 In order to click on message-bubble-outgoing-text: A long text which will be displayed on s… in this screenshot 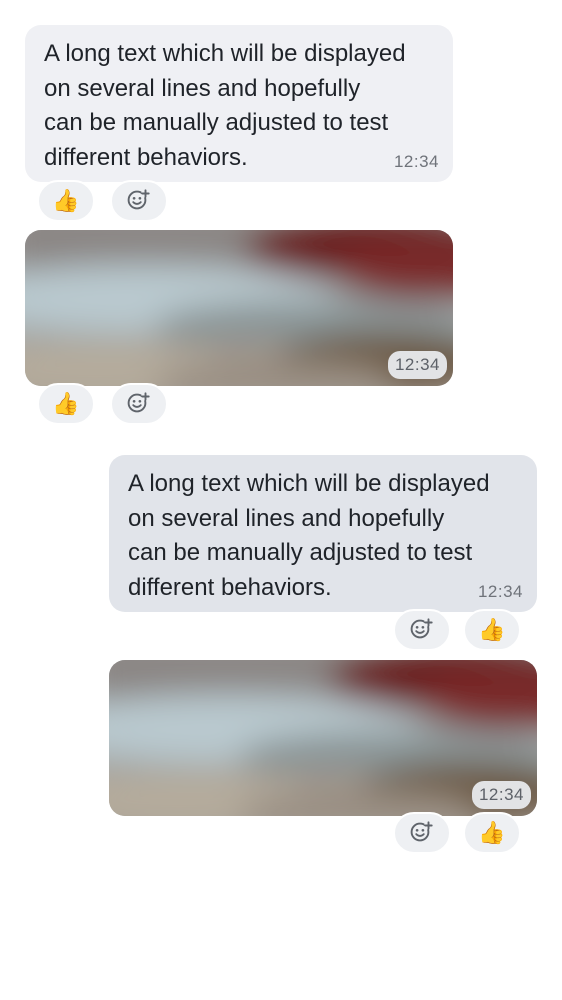, I will do `click(323, 533)`.